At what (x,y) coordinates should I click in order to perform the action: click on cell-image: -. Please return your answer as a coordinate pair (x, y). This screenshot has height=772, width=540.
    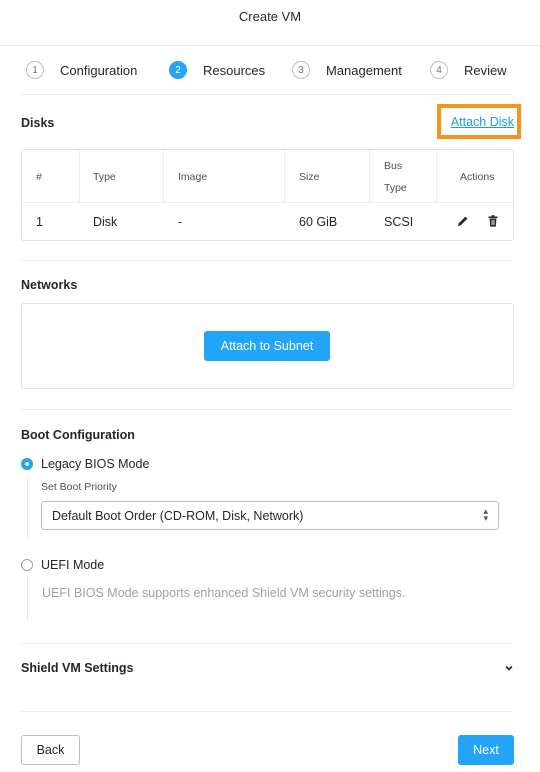
    Looking at the image, I should click on (180, 222).